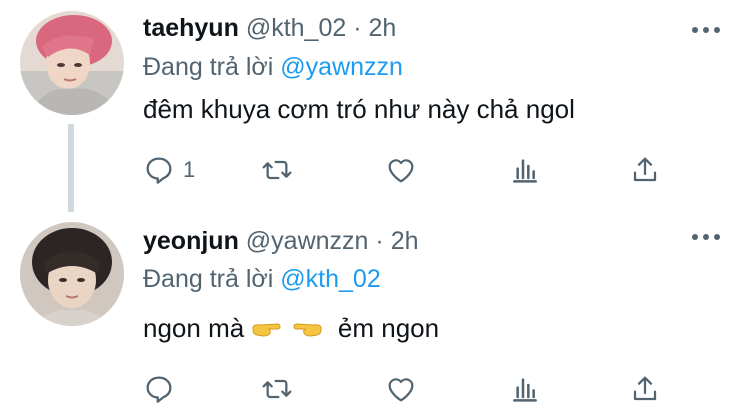  I want to click on display-name: taehyun, so click(191, 28).